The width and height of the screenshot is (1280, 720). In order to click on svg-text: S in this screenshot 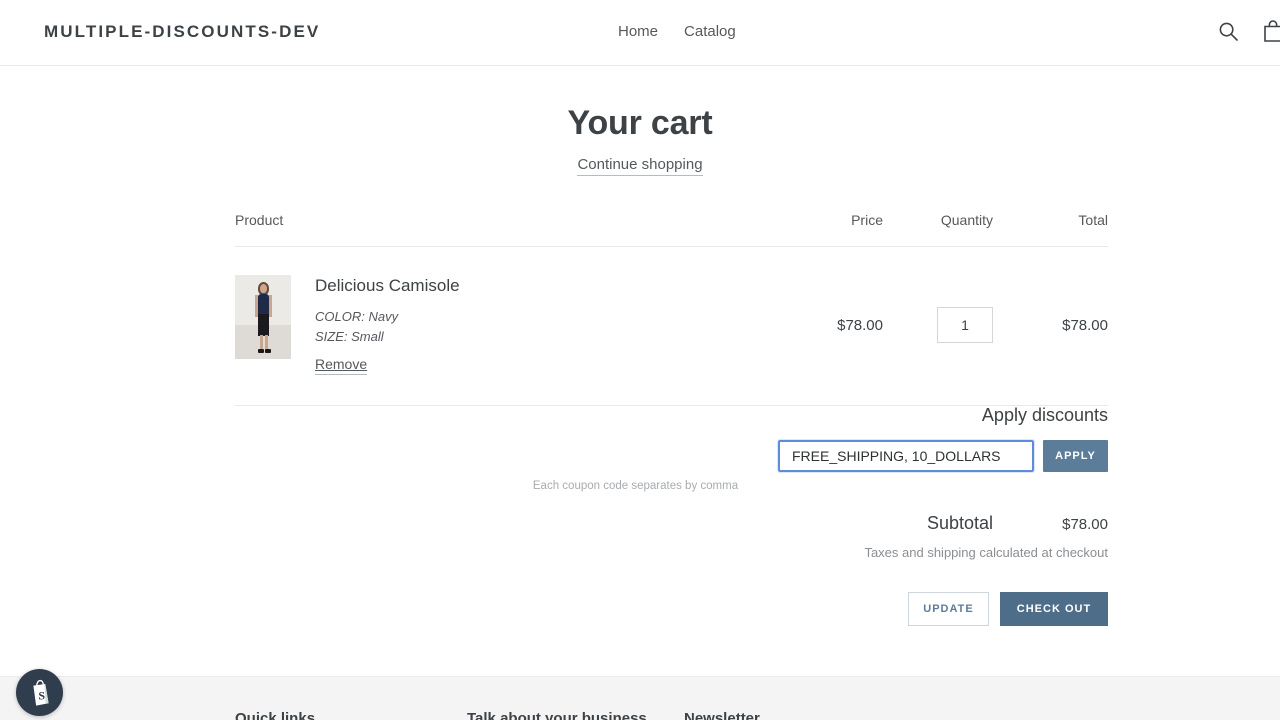, I will do `click(41, 695)`.